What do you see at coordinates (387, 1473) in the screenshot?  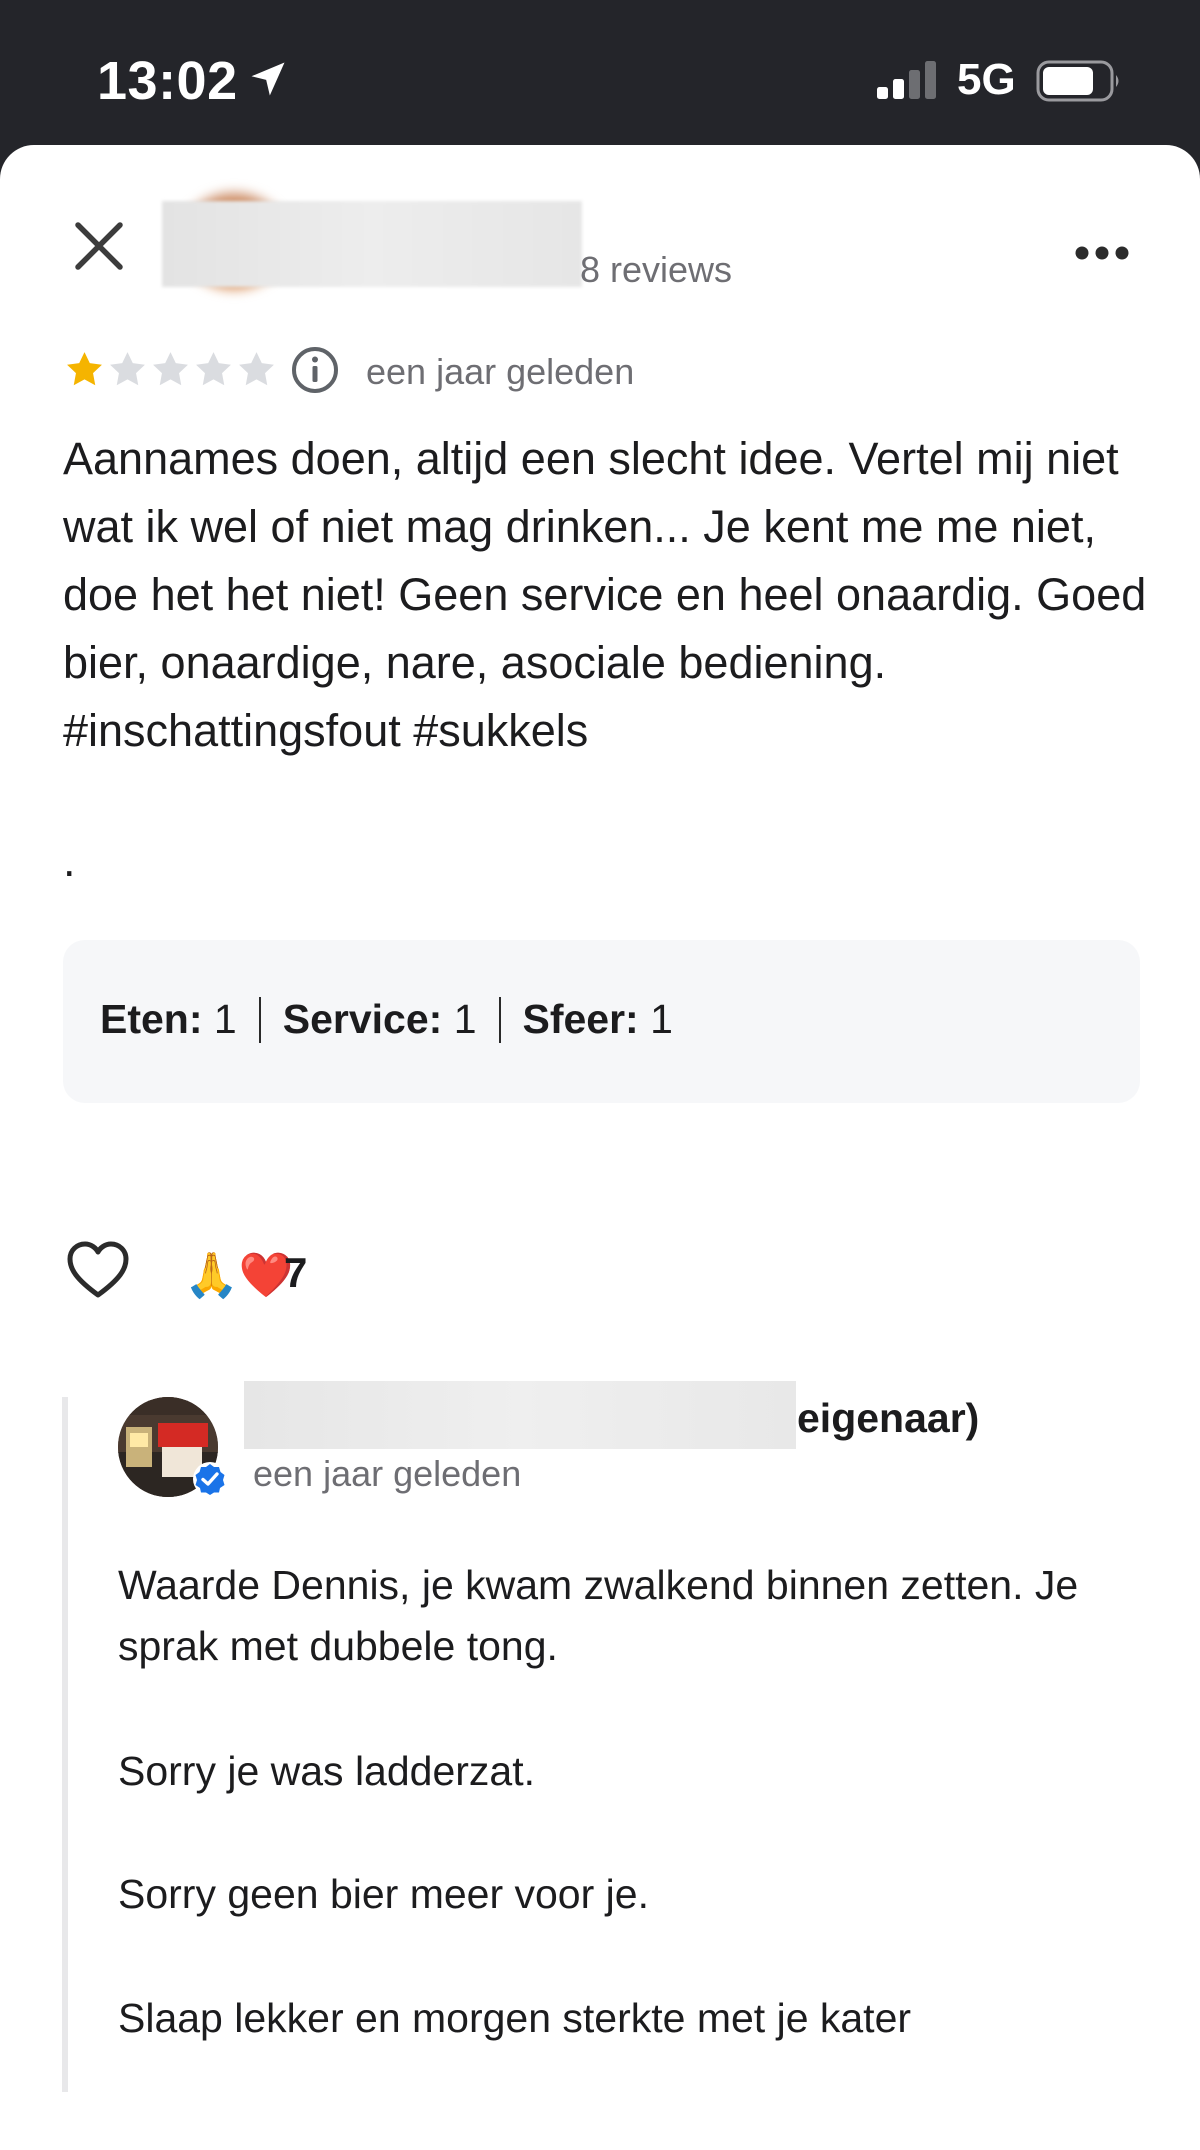 I see `owner-reply-date: een jaar geleden` at bounding box center [387, 1473].